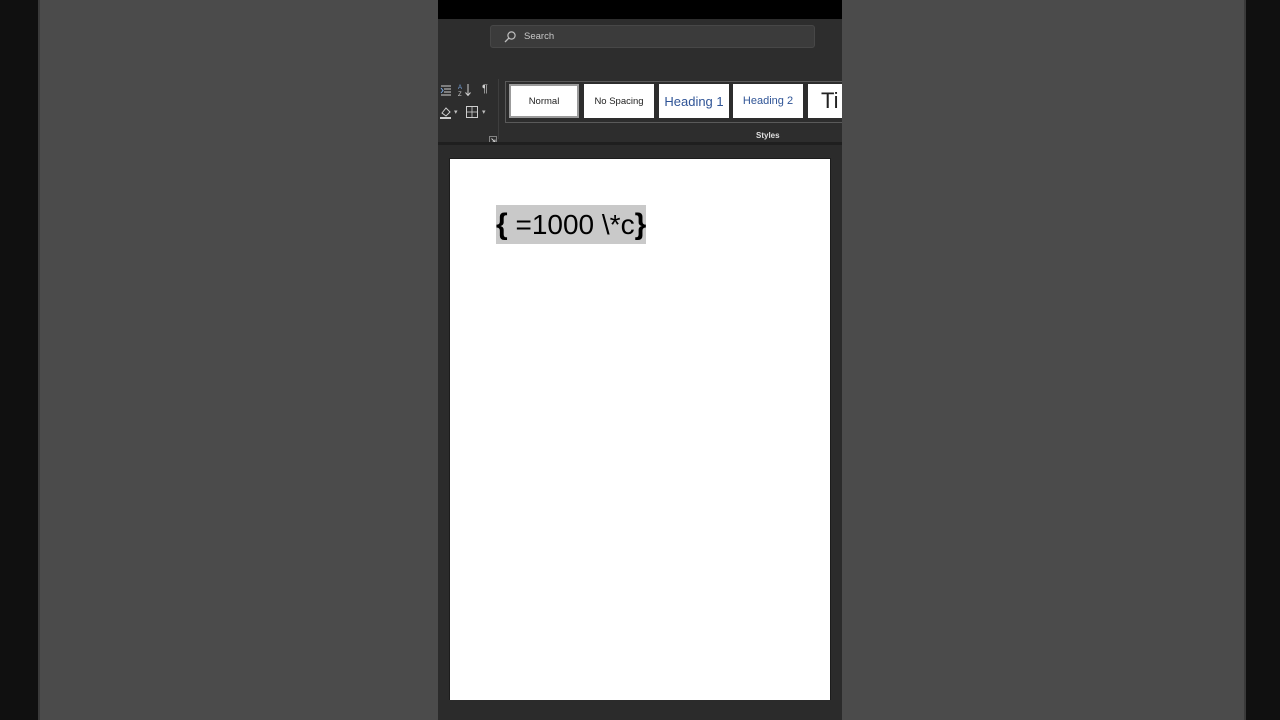 The height and width of the screenshot is (720, 1280). Describe the element at coordinates (485, 89) in the screenshot. I see `show-formatting-marks-icon: ¶` at that location.